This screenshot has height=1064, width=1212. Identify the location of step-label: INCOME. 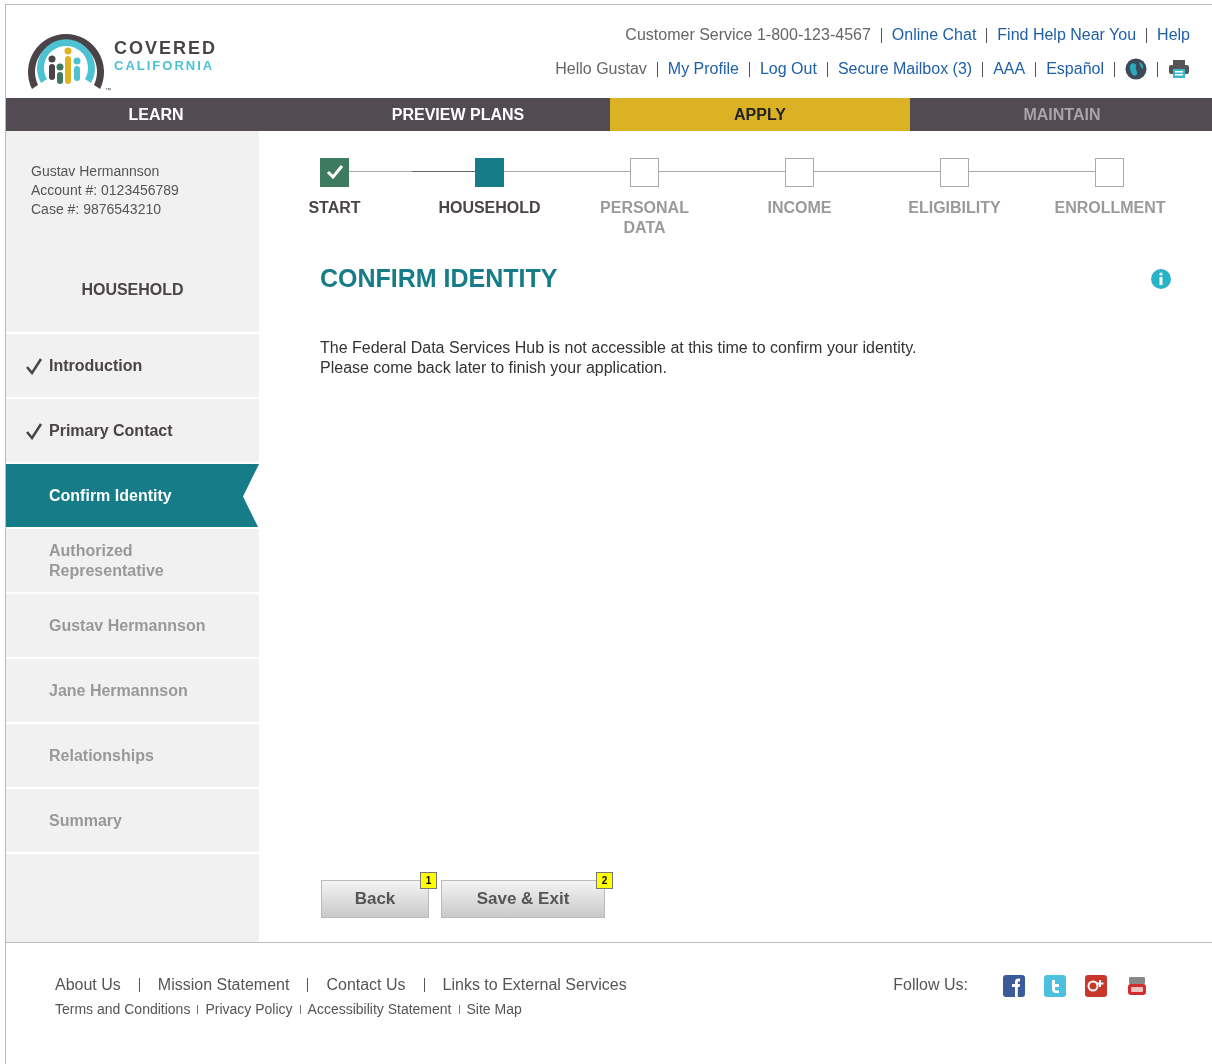
(799, 208).